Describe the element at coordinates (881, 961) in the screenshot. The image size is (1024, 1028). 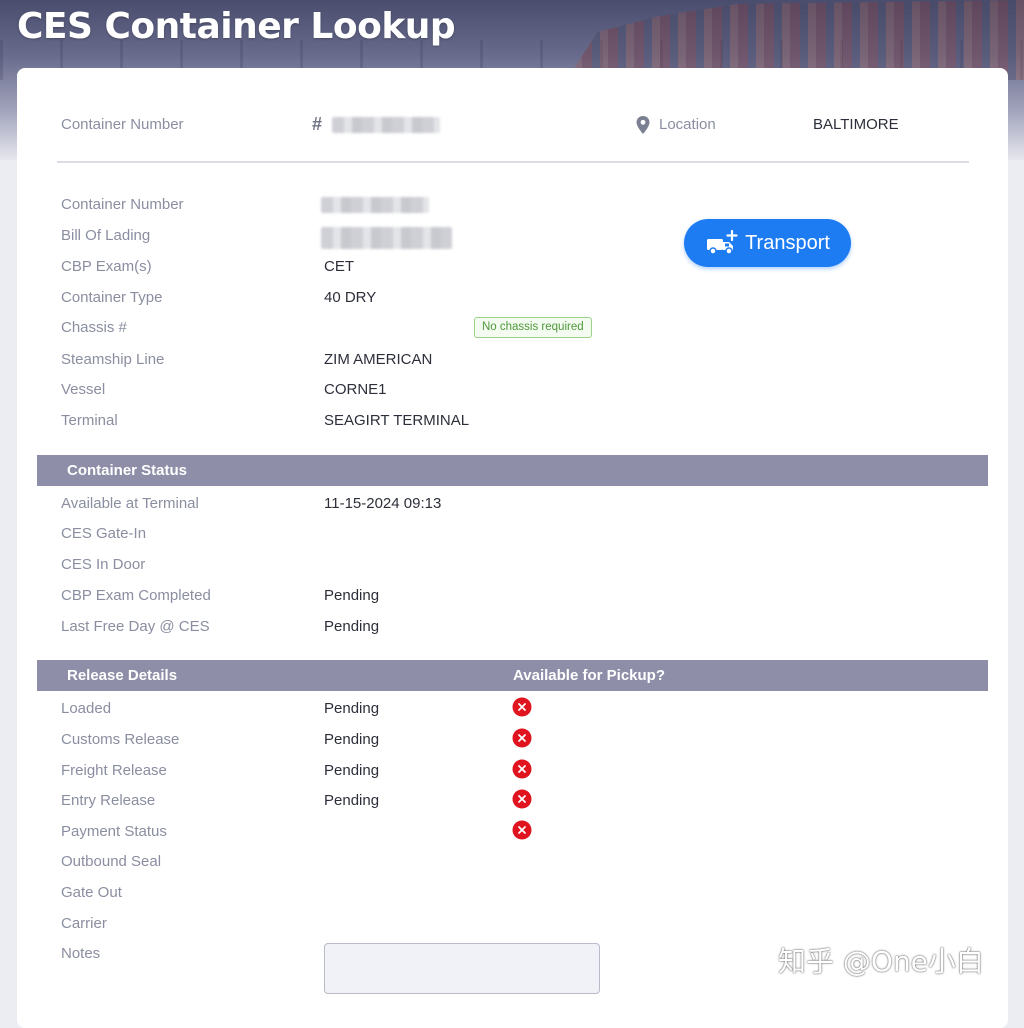
I see `watermark-text: 知乎 @One小白` at that location.